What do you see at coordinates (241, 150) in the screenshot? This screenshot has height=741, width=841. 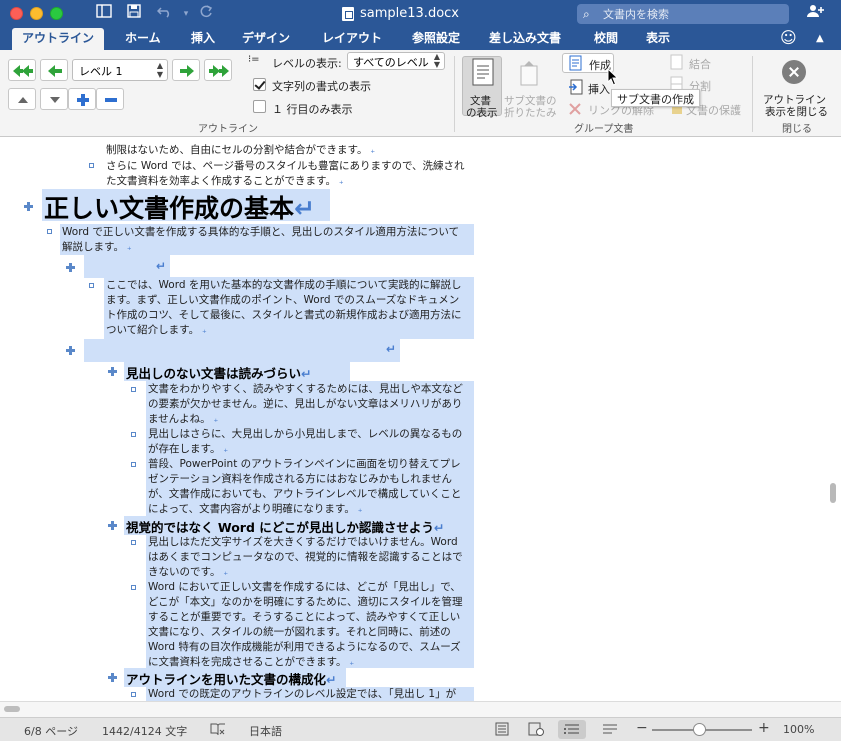 I see `outline-body-text: 制限はないため、自由にセルの分割や結合ができます。 ₊` at bounding box center [241, 150].